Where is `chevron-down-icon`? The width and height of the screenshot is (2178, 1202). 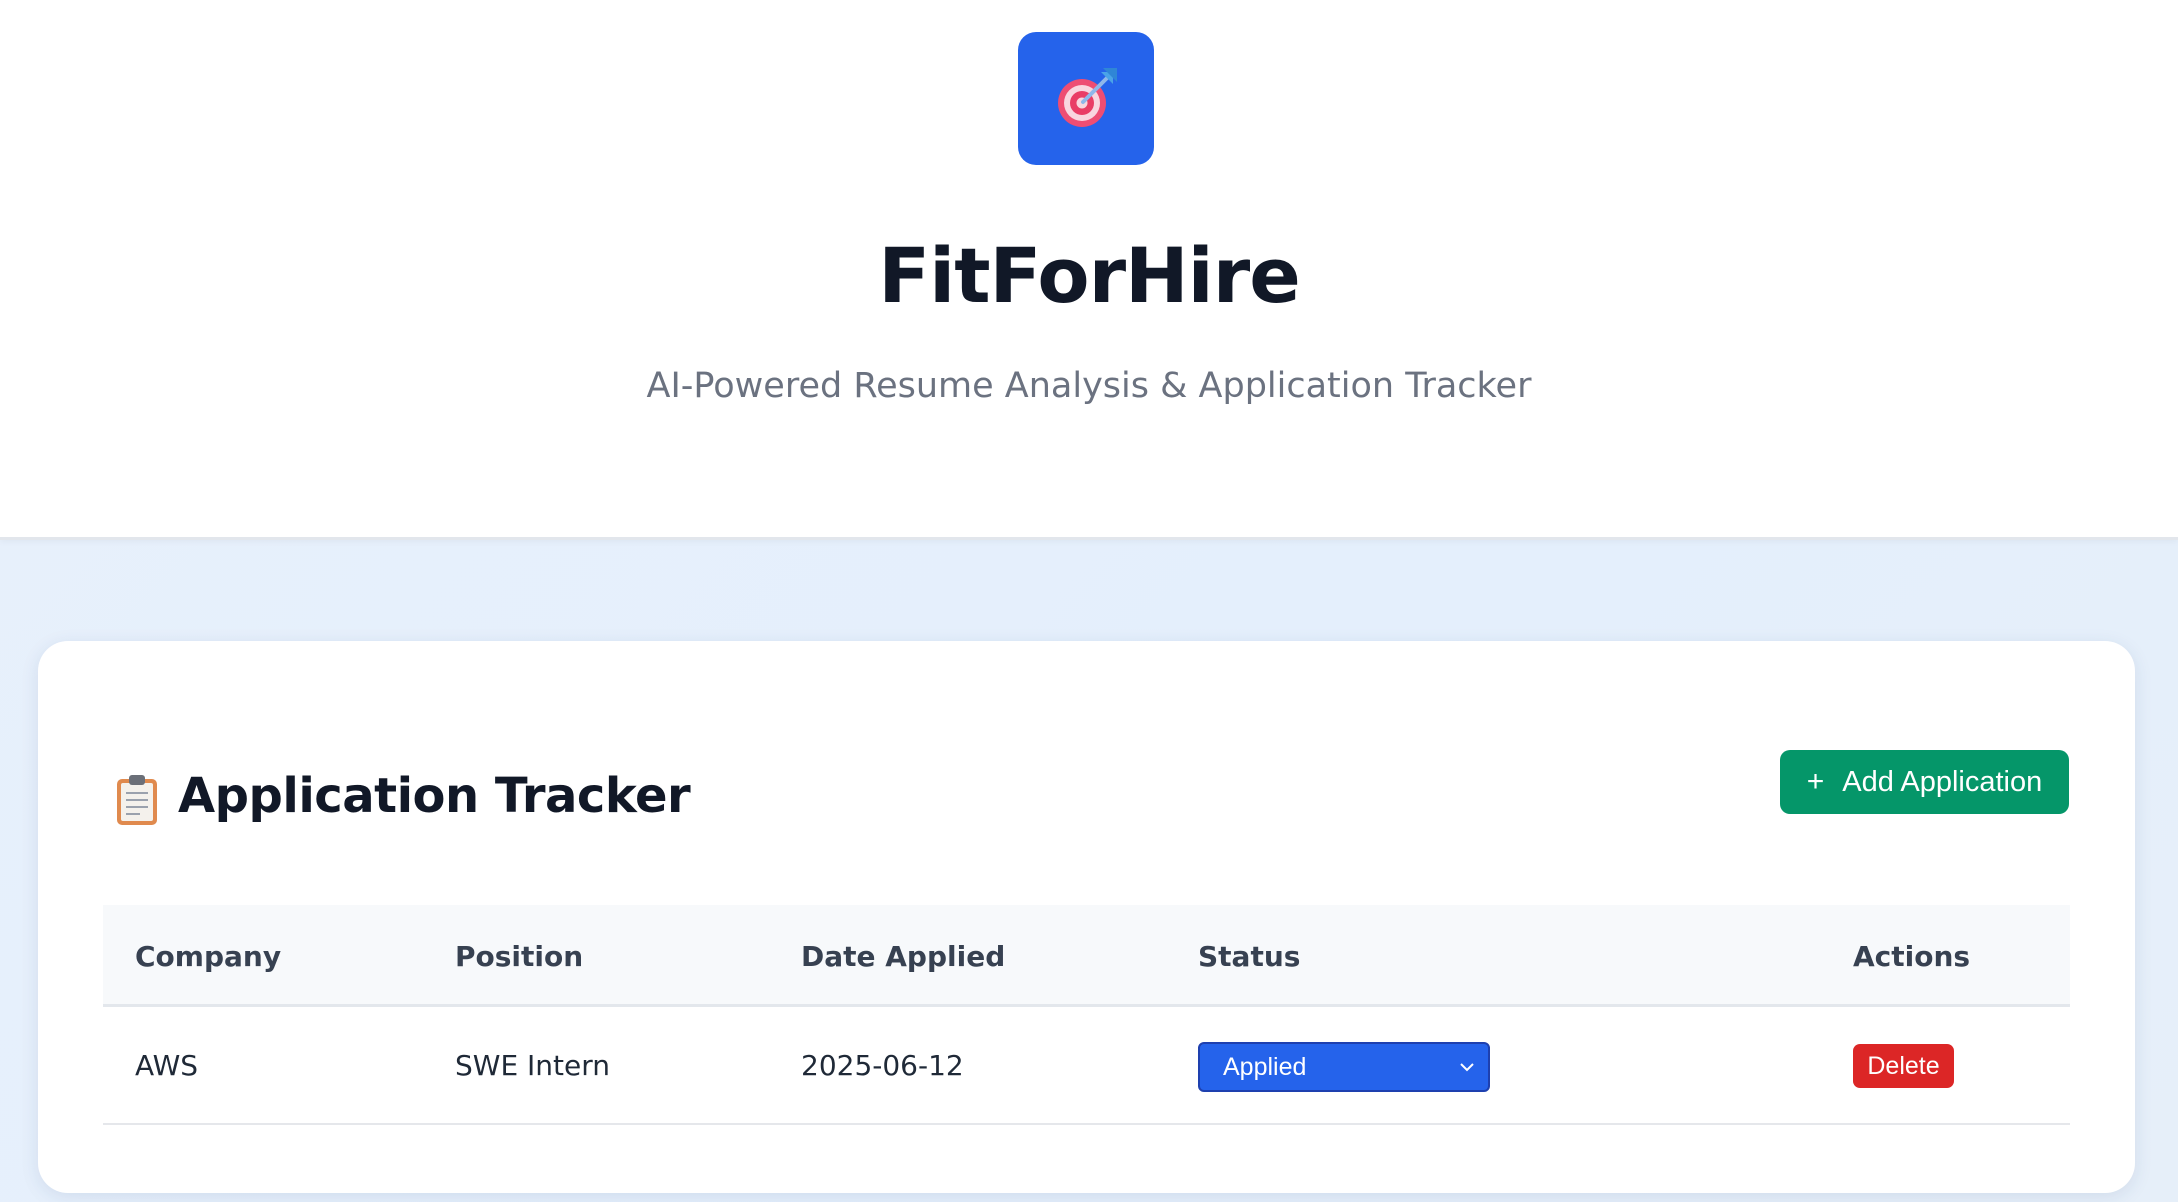
chevron-down-icon is located at coordinates (1467, 1067).